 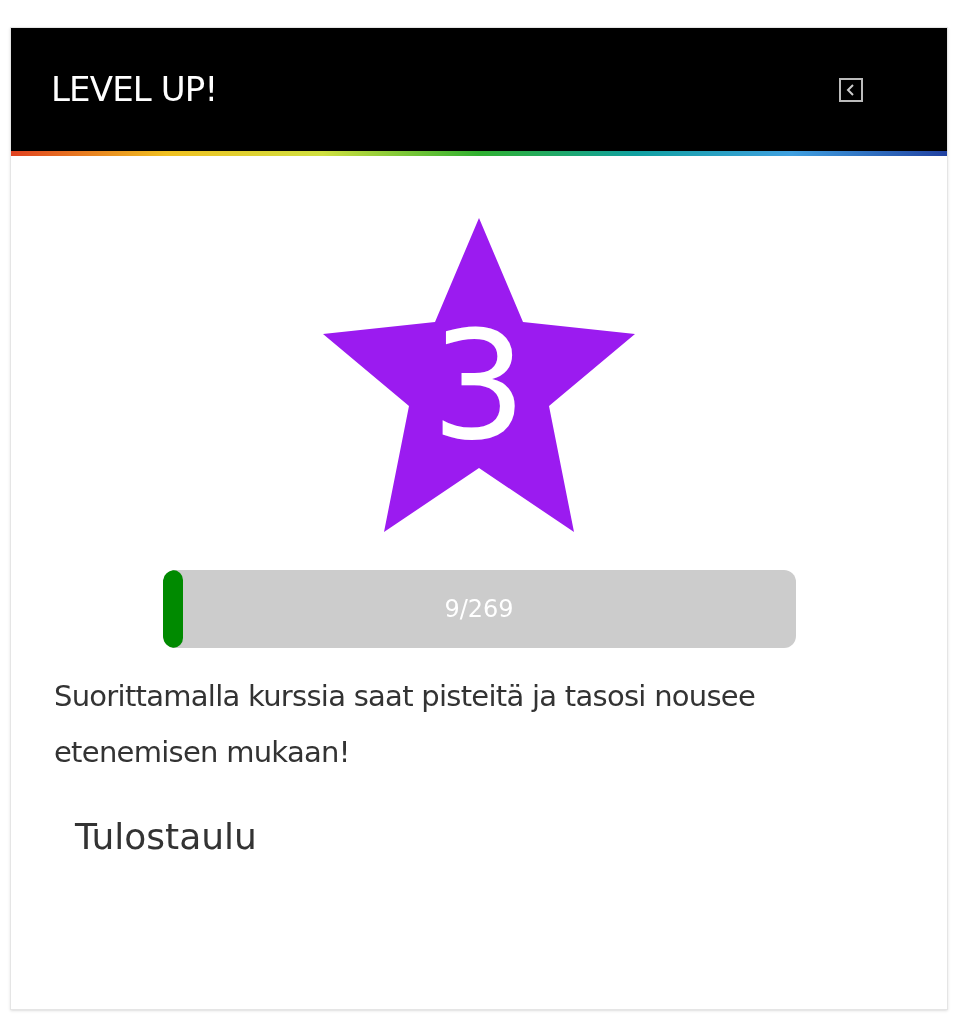 I want to click on leaderboard-link: Tulostaulu, so click(x=166, y=837).